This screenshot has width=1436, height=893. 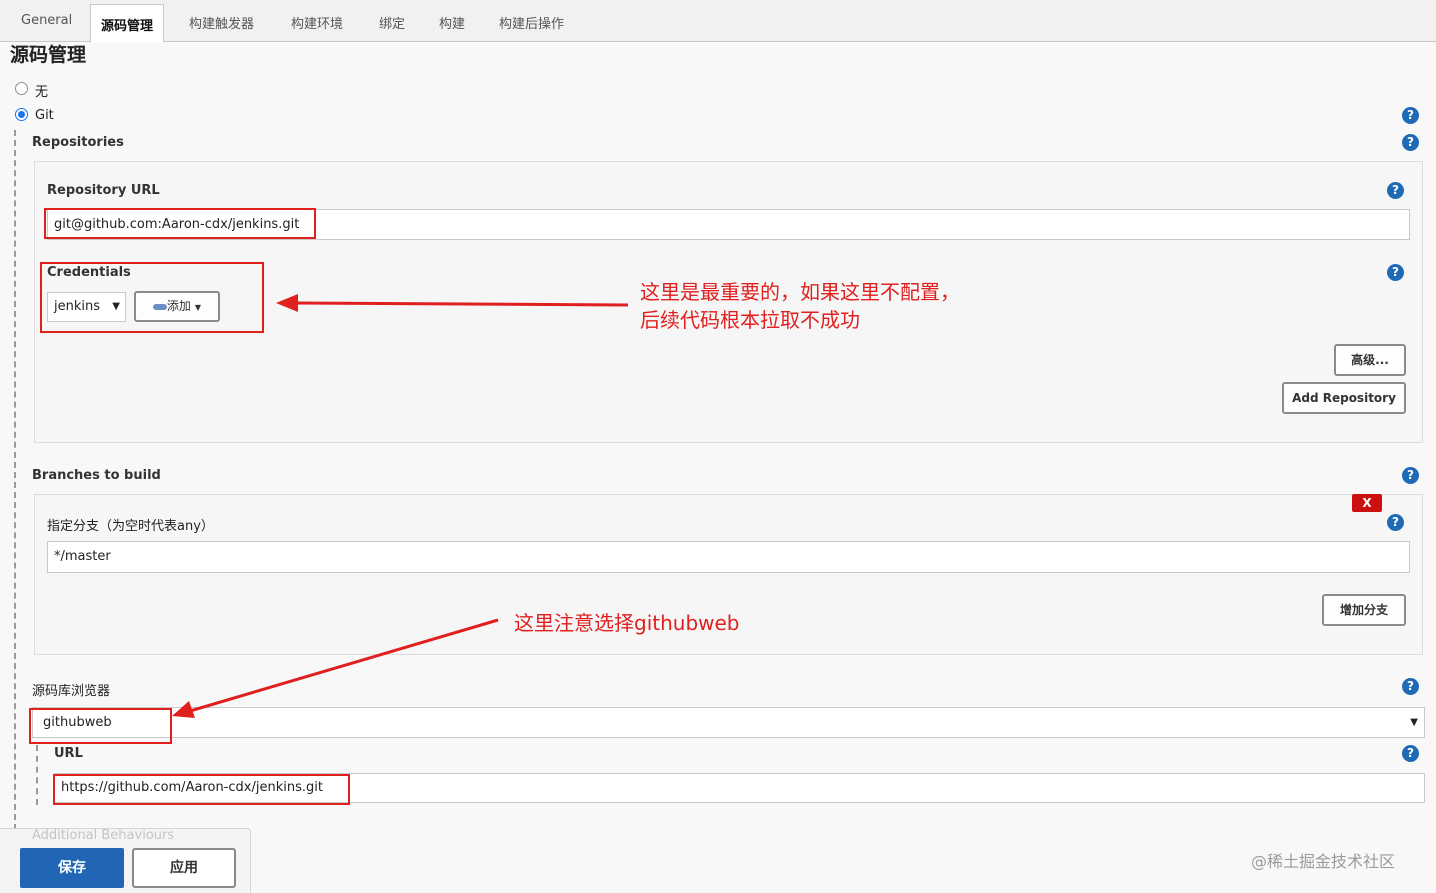 What do you see at coordinates (335, 668) in the screenshot?
I see `browser-arrow` at bounding box center [335, 668].